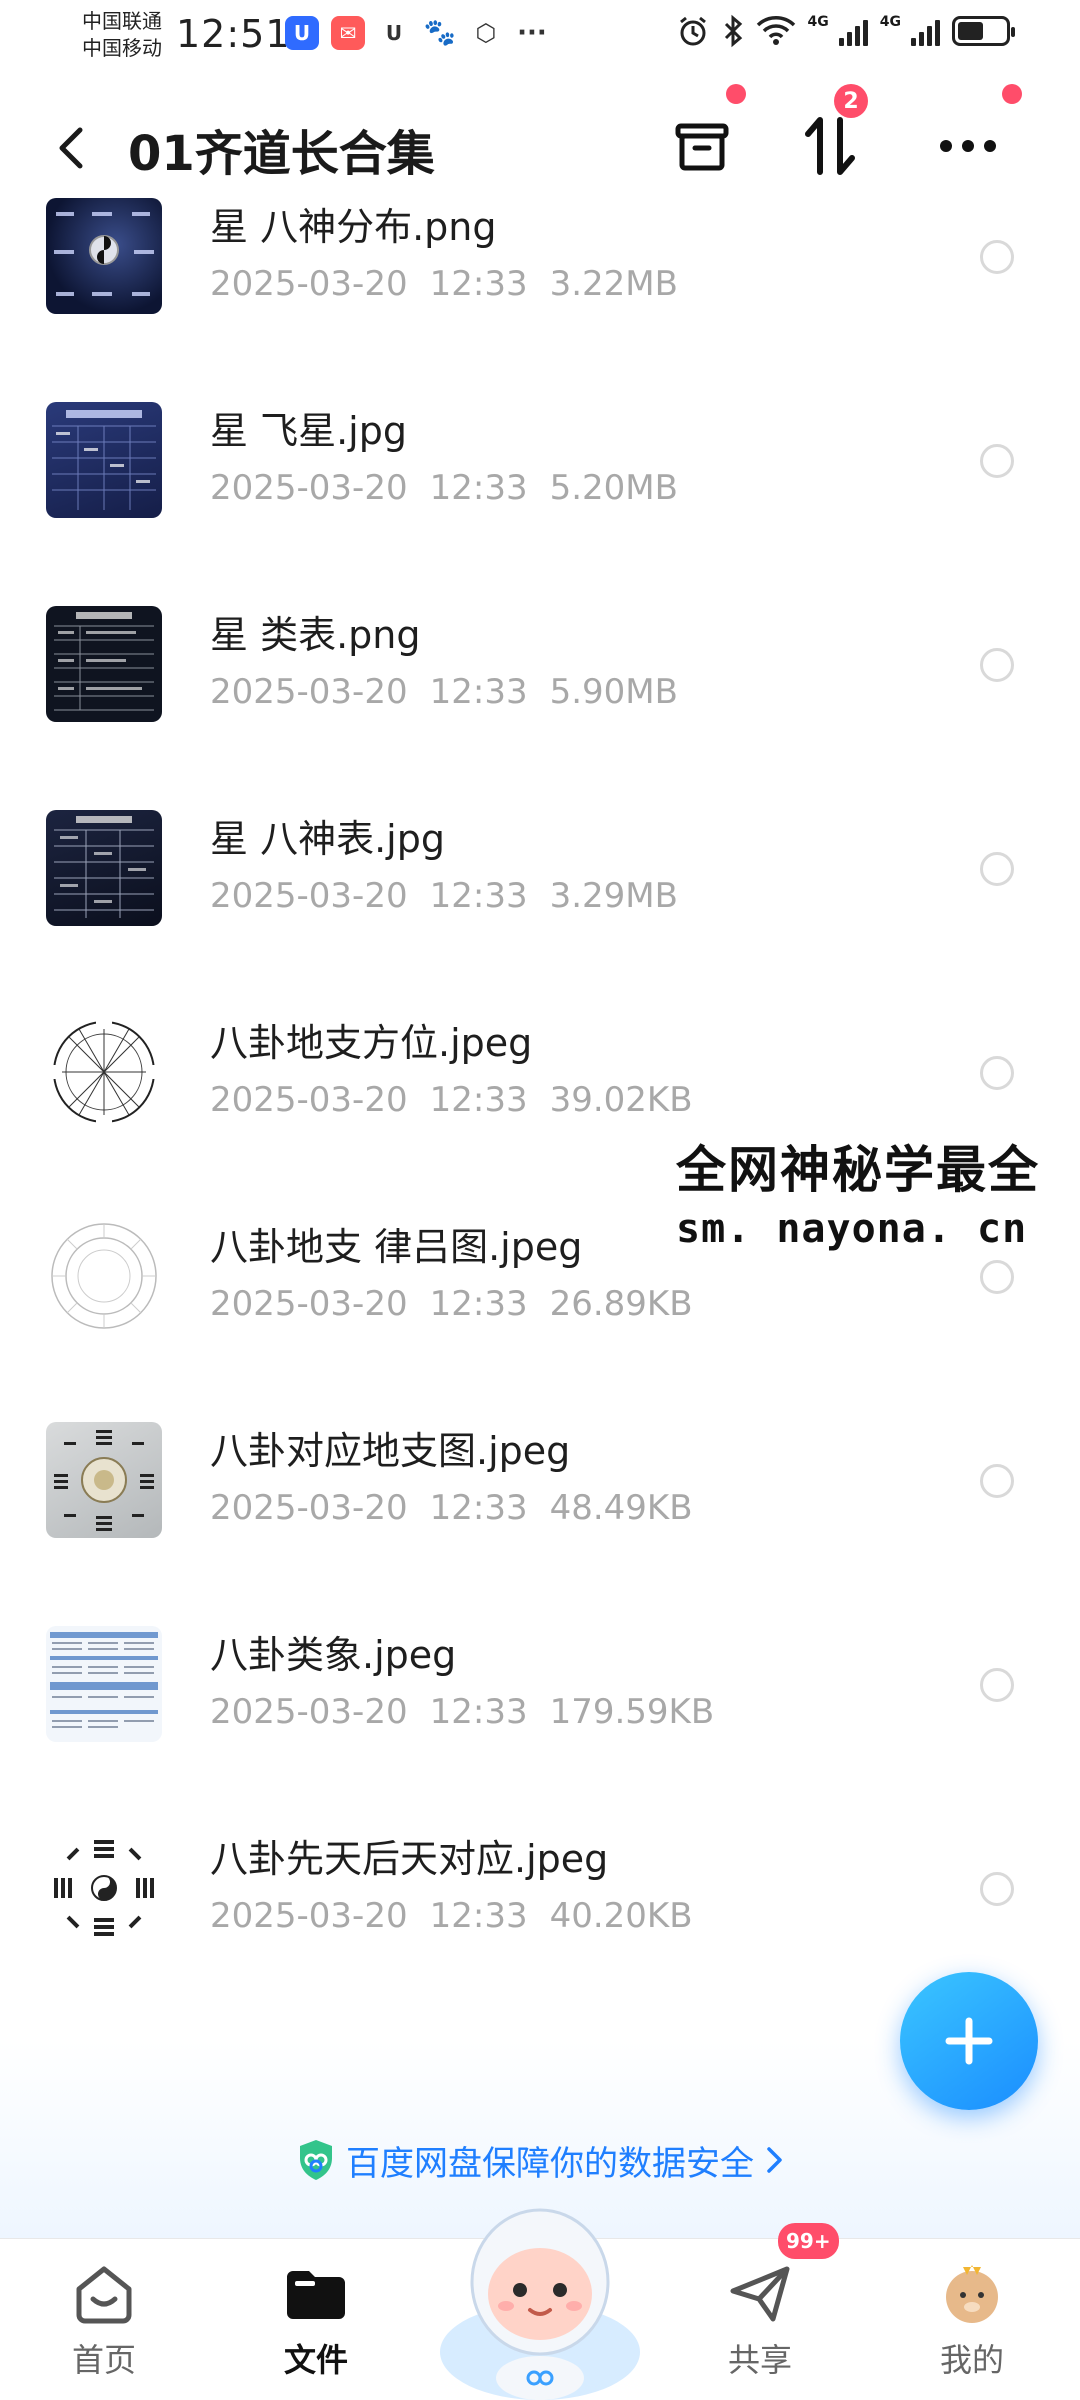 The image size is (1080, 2400). What do you see at coordinates (550, 2163) in the screenshot?
I see `security-notice-text: 百度网盘保障你的数据安全` at bounding box center [550, 2163].